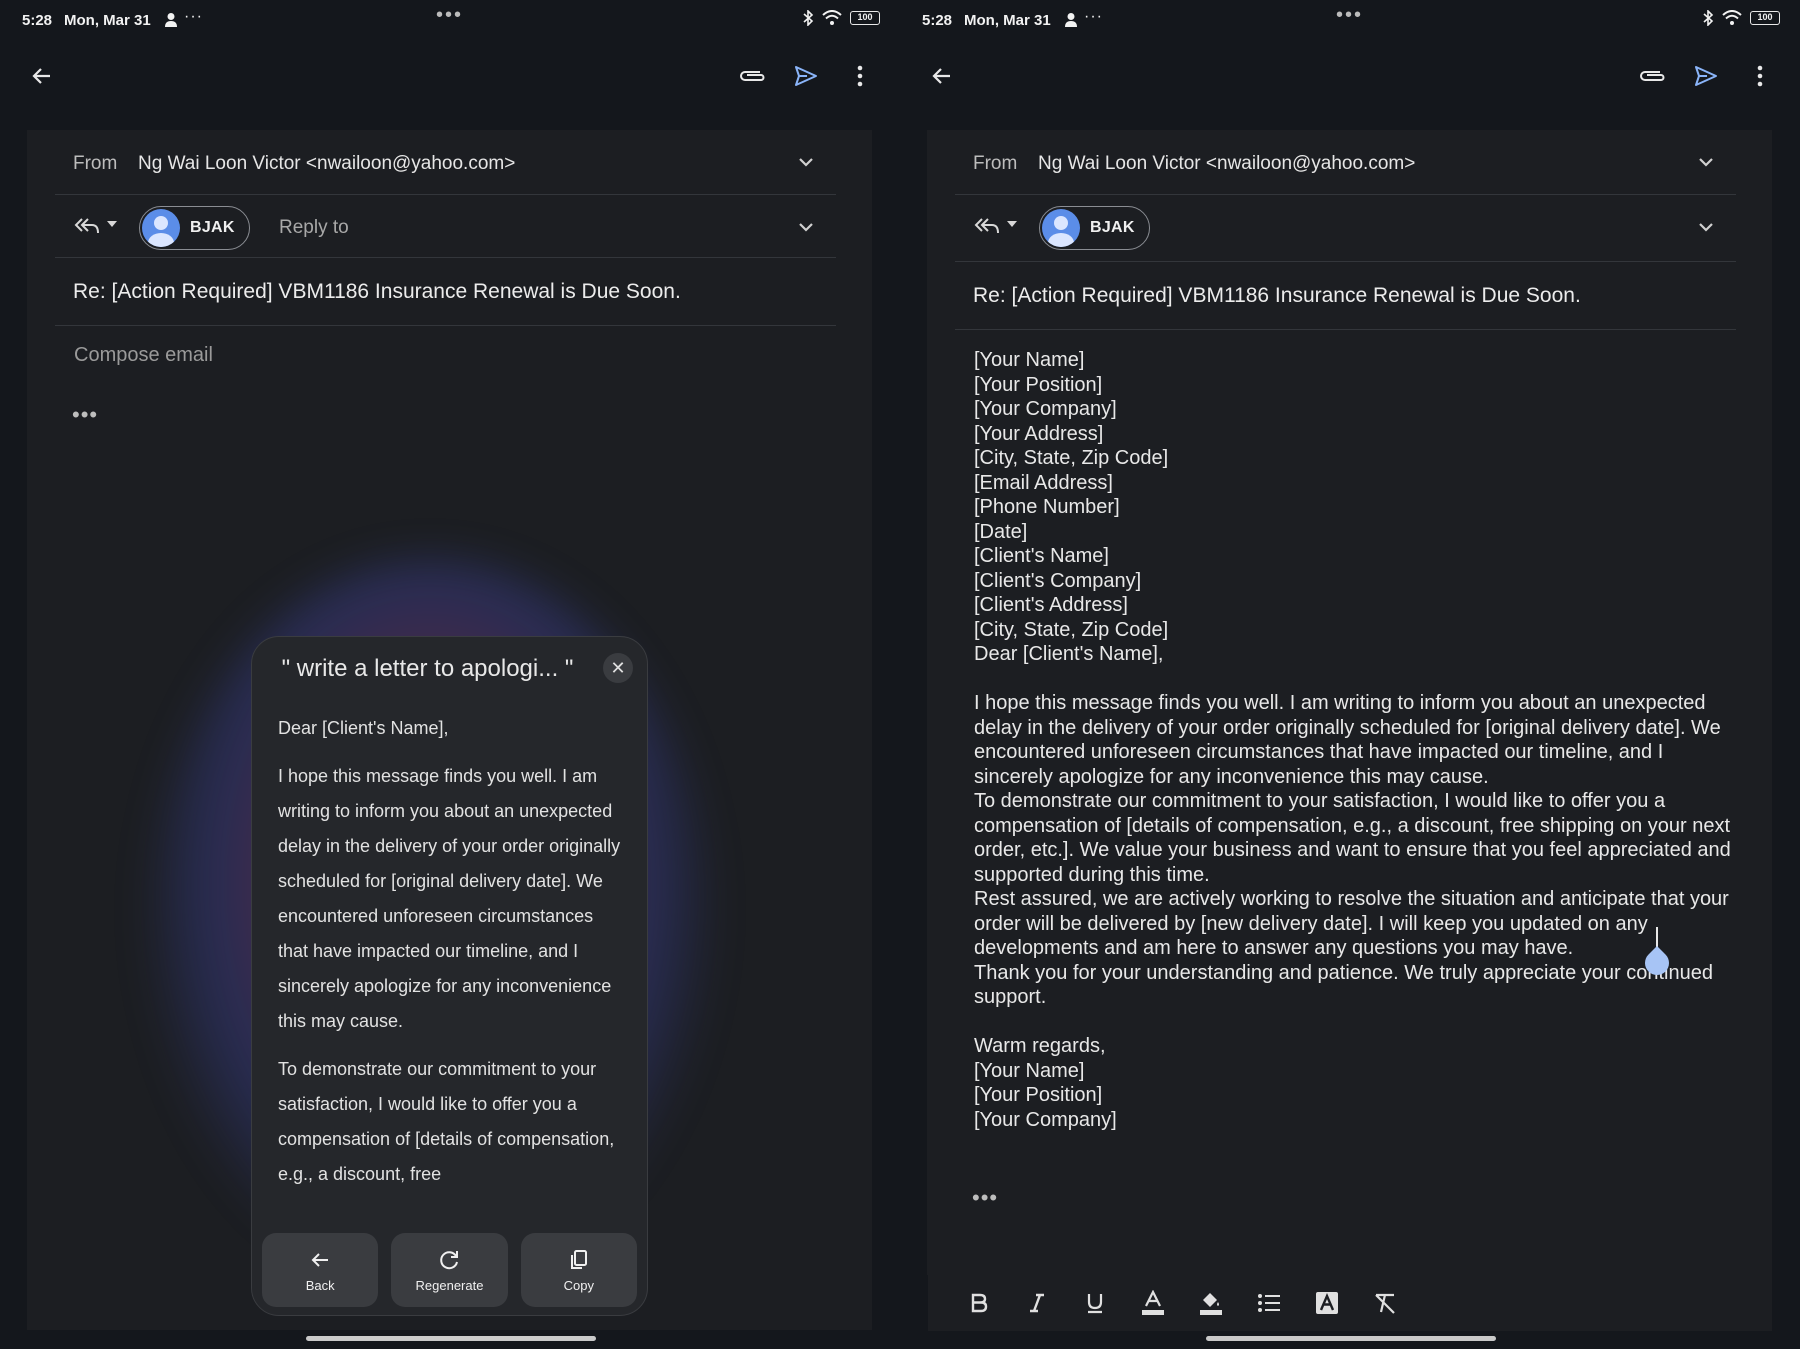 This screenshot has width=1800, height=1349. I want to click on back-button: Back, so click(320, 1270).